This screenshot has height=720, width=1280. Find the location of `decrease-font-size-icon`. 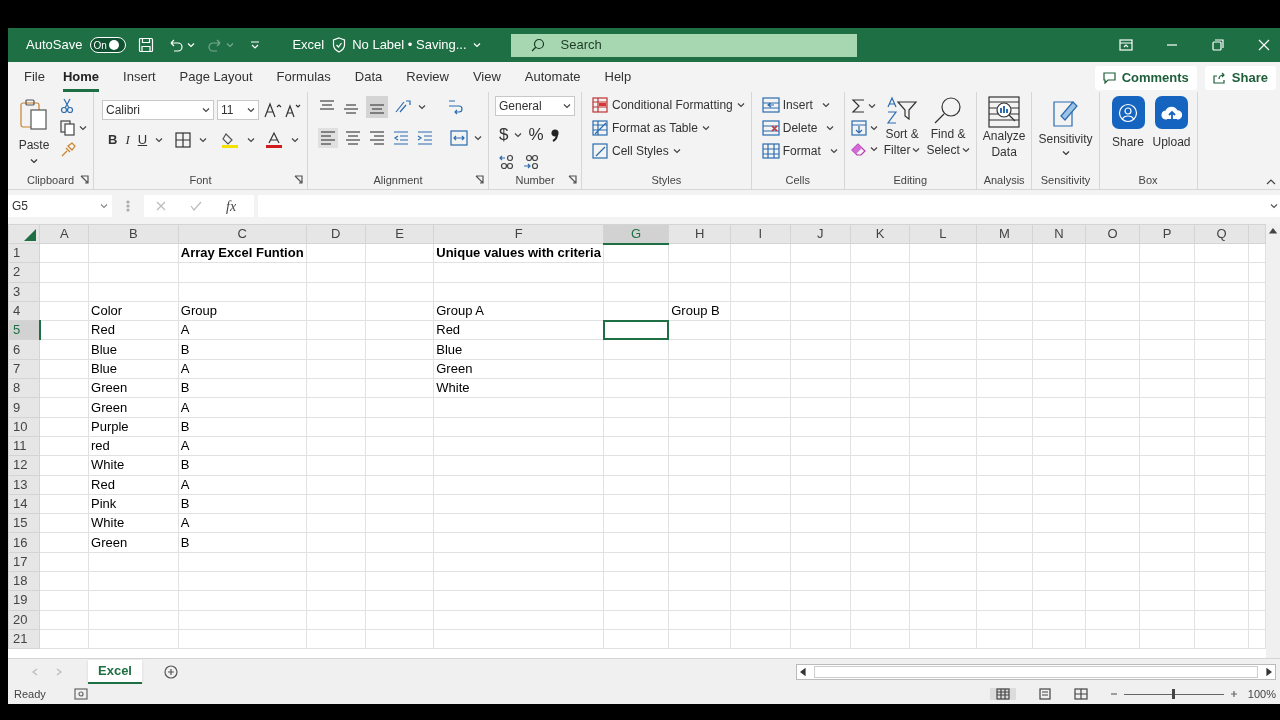

decrease-font-size-icon is located at coordinates (293, 110).